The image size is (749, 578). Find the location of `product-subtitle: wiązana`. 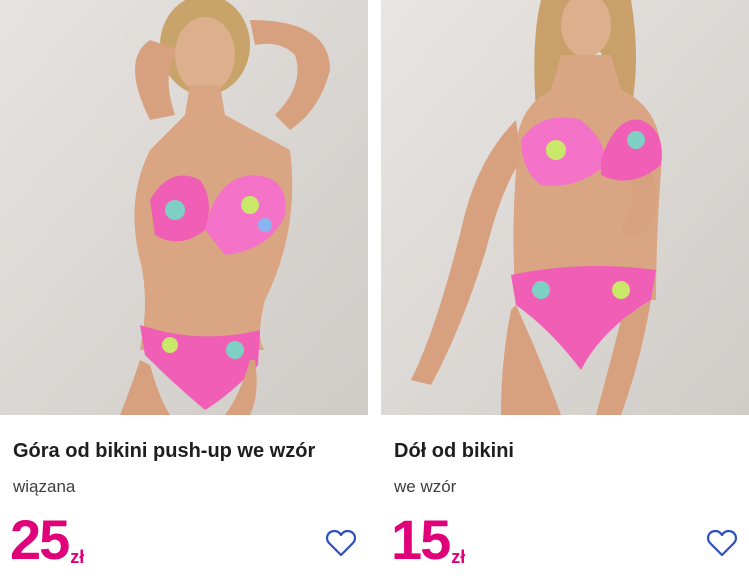

product-subtitle: wiązana is located at coordinates (44, 486).